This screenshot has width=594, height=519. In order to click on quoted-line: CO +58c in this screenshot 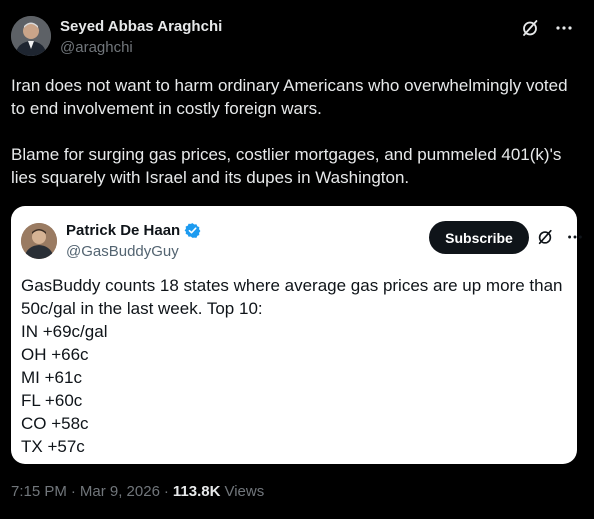, I will do `click(55, 423)`.